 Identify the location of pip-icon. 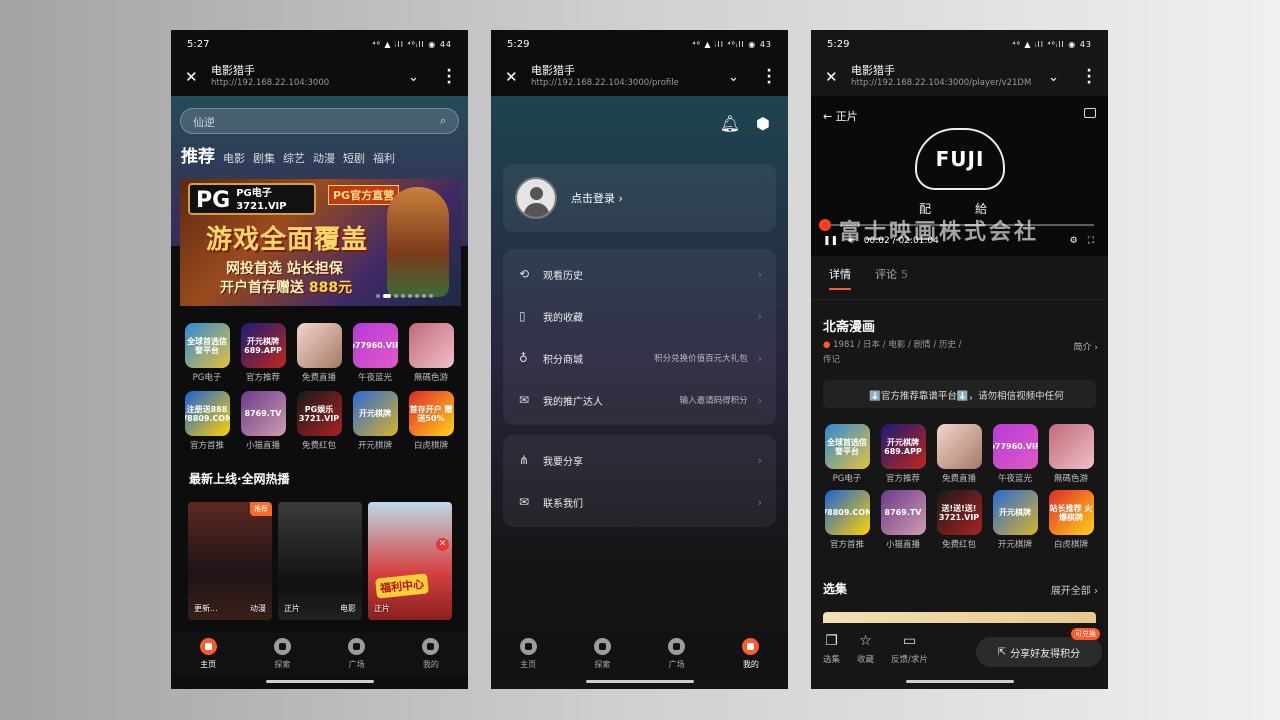
(1090, 113).